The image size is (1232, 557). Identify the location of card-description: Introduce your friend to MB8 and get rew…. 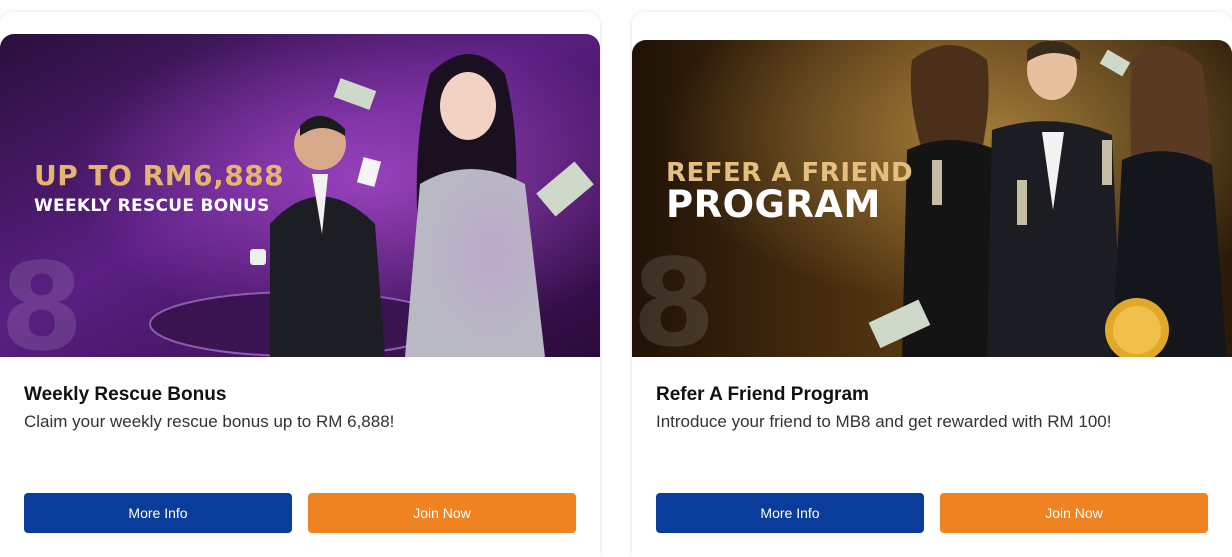
(884, 421).